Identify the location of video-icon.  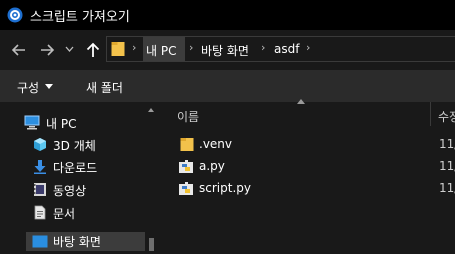
(40, 189).